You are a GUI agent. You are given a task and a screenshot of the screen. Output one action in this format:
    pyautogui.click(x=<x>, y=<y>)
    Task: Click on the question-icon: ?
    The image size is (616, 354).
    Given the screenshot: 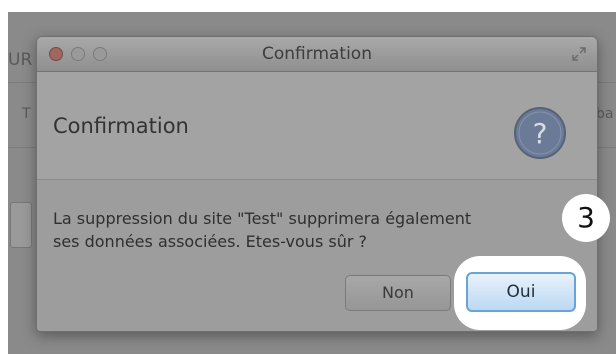 What is the action you would take?
    pyautogui.click(x=540, y=133)
    